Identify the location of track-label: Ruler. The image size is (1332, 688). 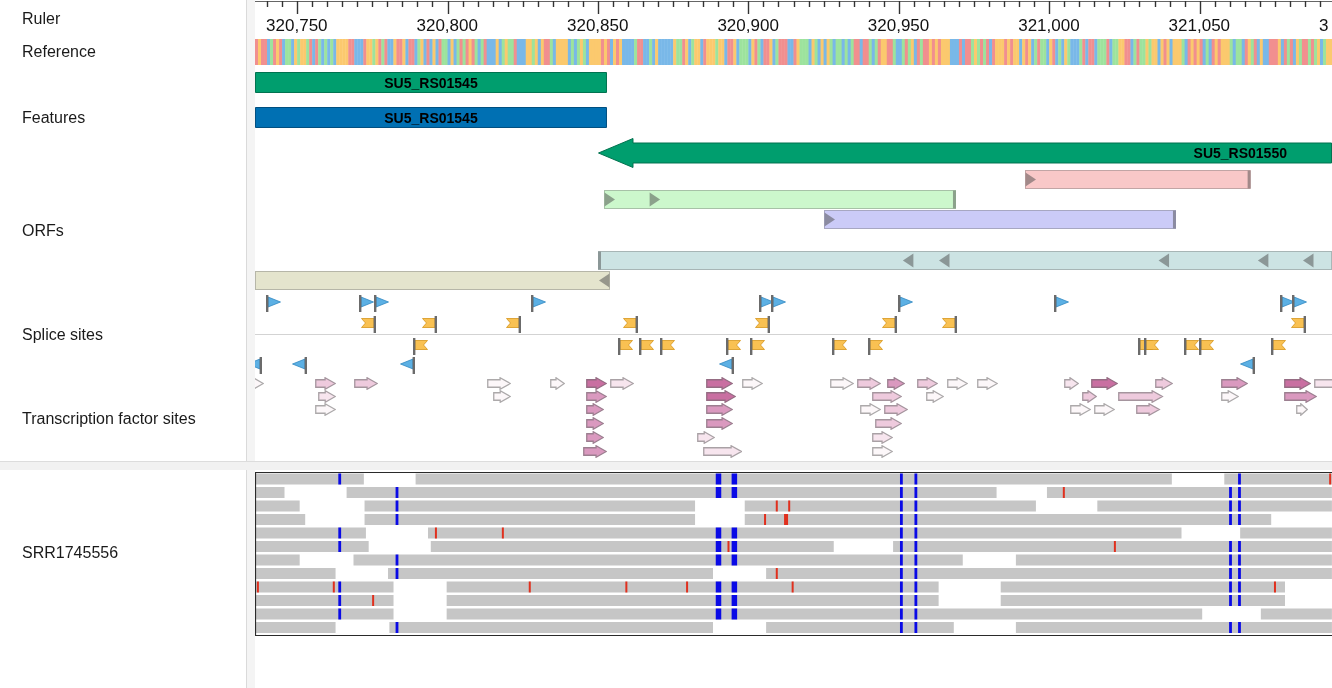
(41, 19).